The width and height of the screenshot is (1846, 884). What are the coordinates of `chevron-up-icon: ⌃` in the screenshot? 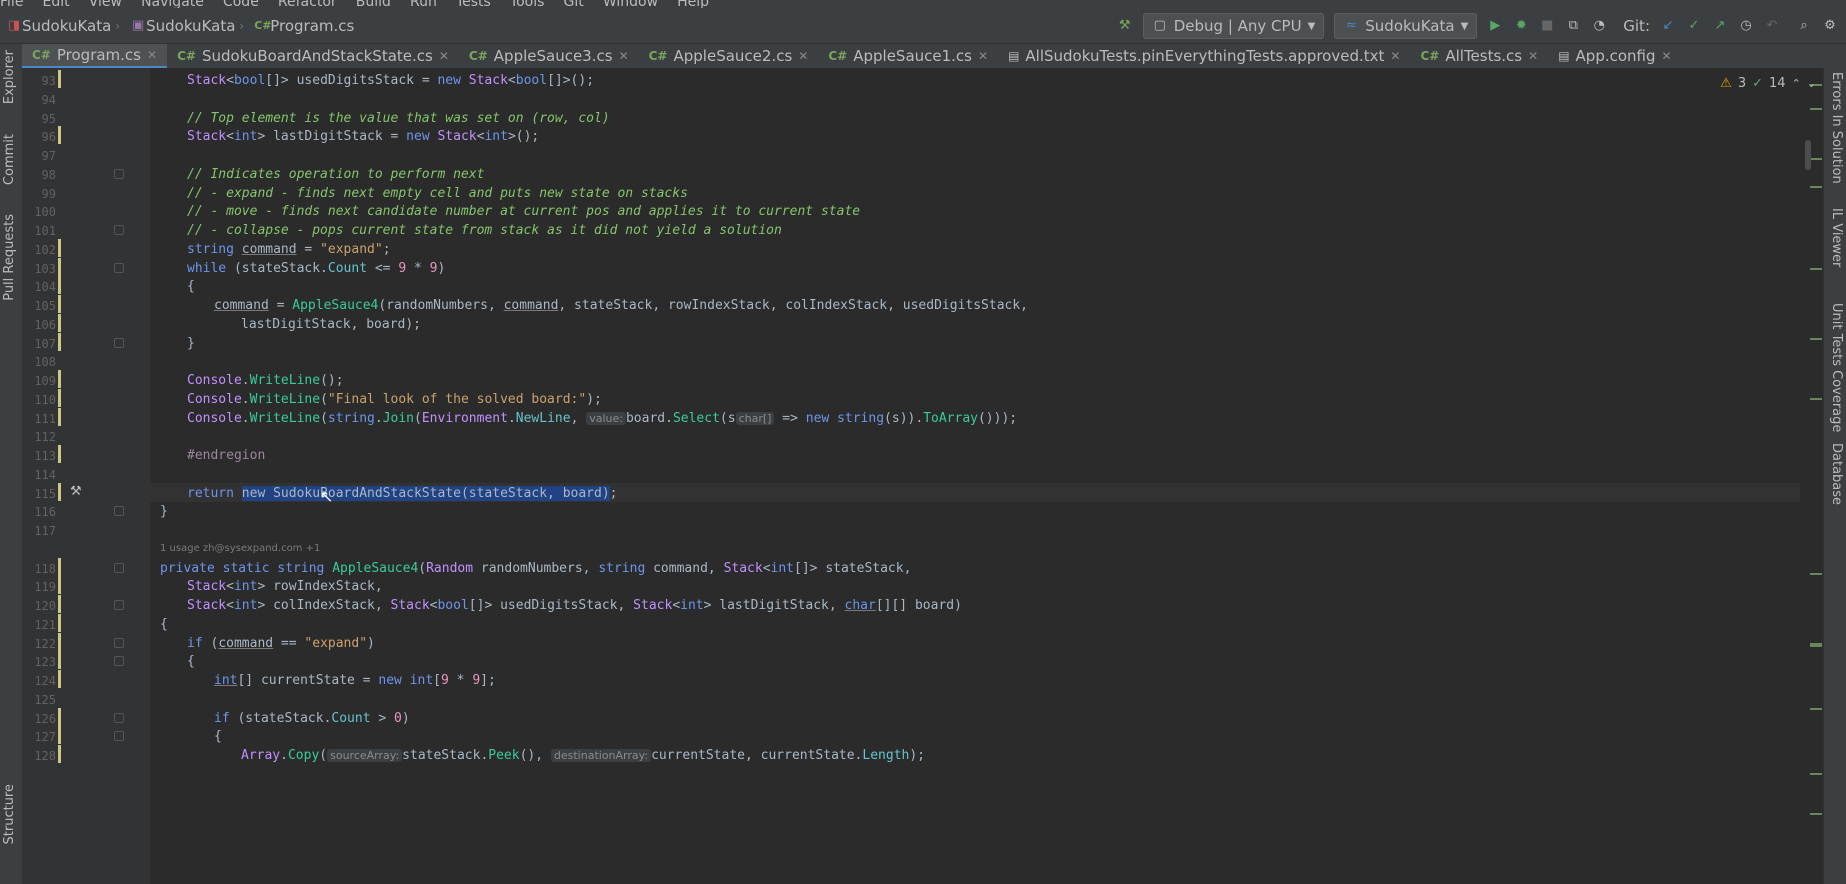 It's located at (1796, 83).